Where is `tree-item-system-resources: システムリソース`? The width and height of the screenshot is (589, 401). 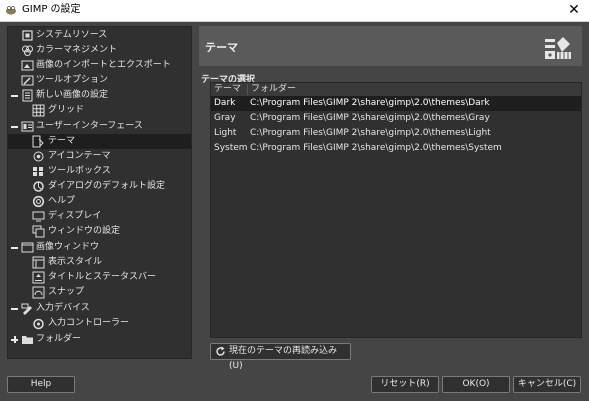 tree-item-system-resources: システムリソース is located at coordinates (99, 35).